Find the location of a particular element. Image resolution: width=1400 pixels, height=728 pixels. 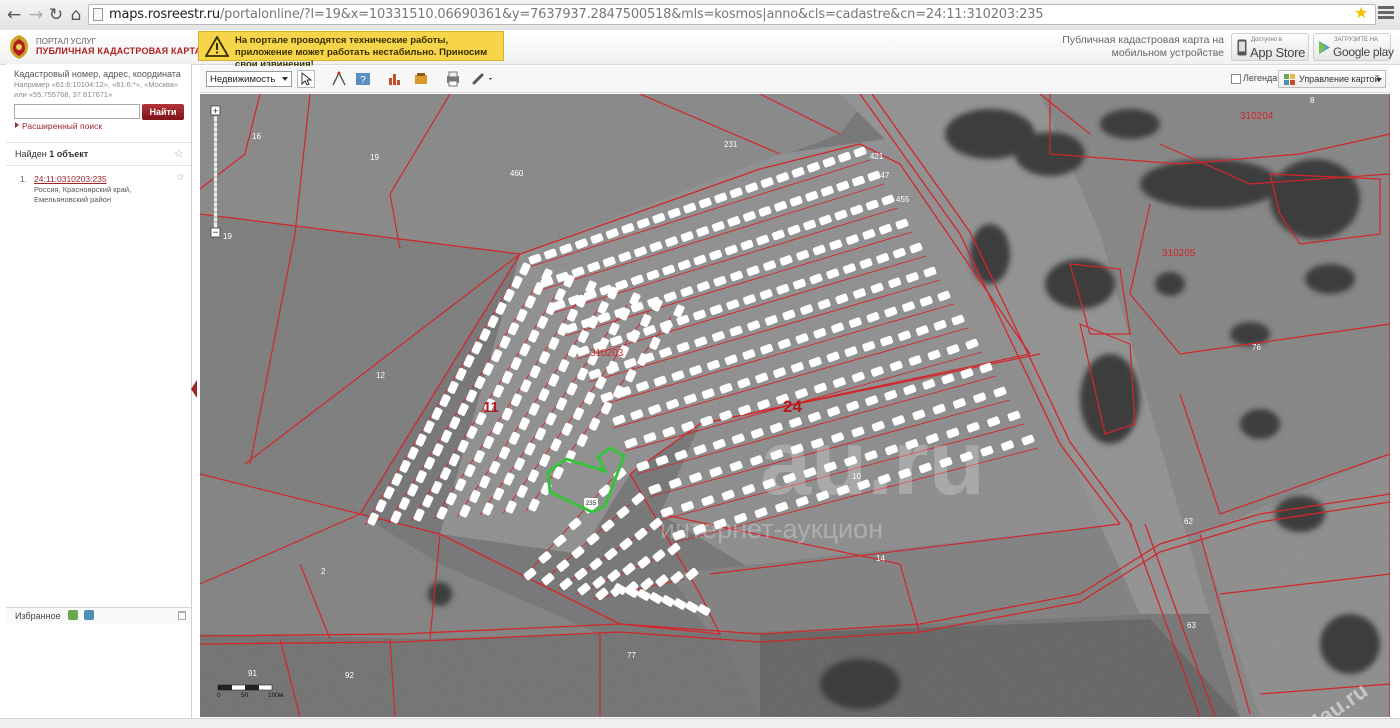

search-hint: Кадастровый номер, адрес, координата is located at coordinates (97, 74).